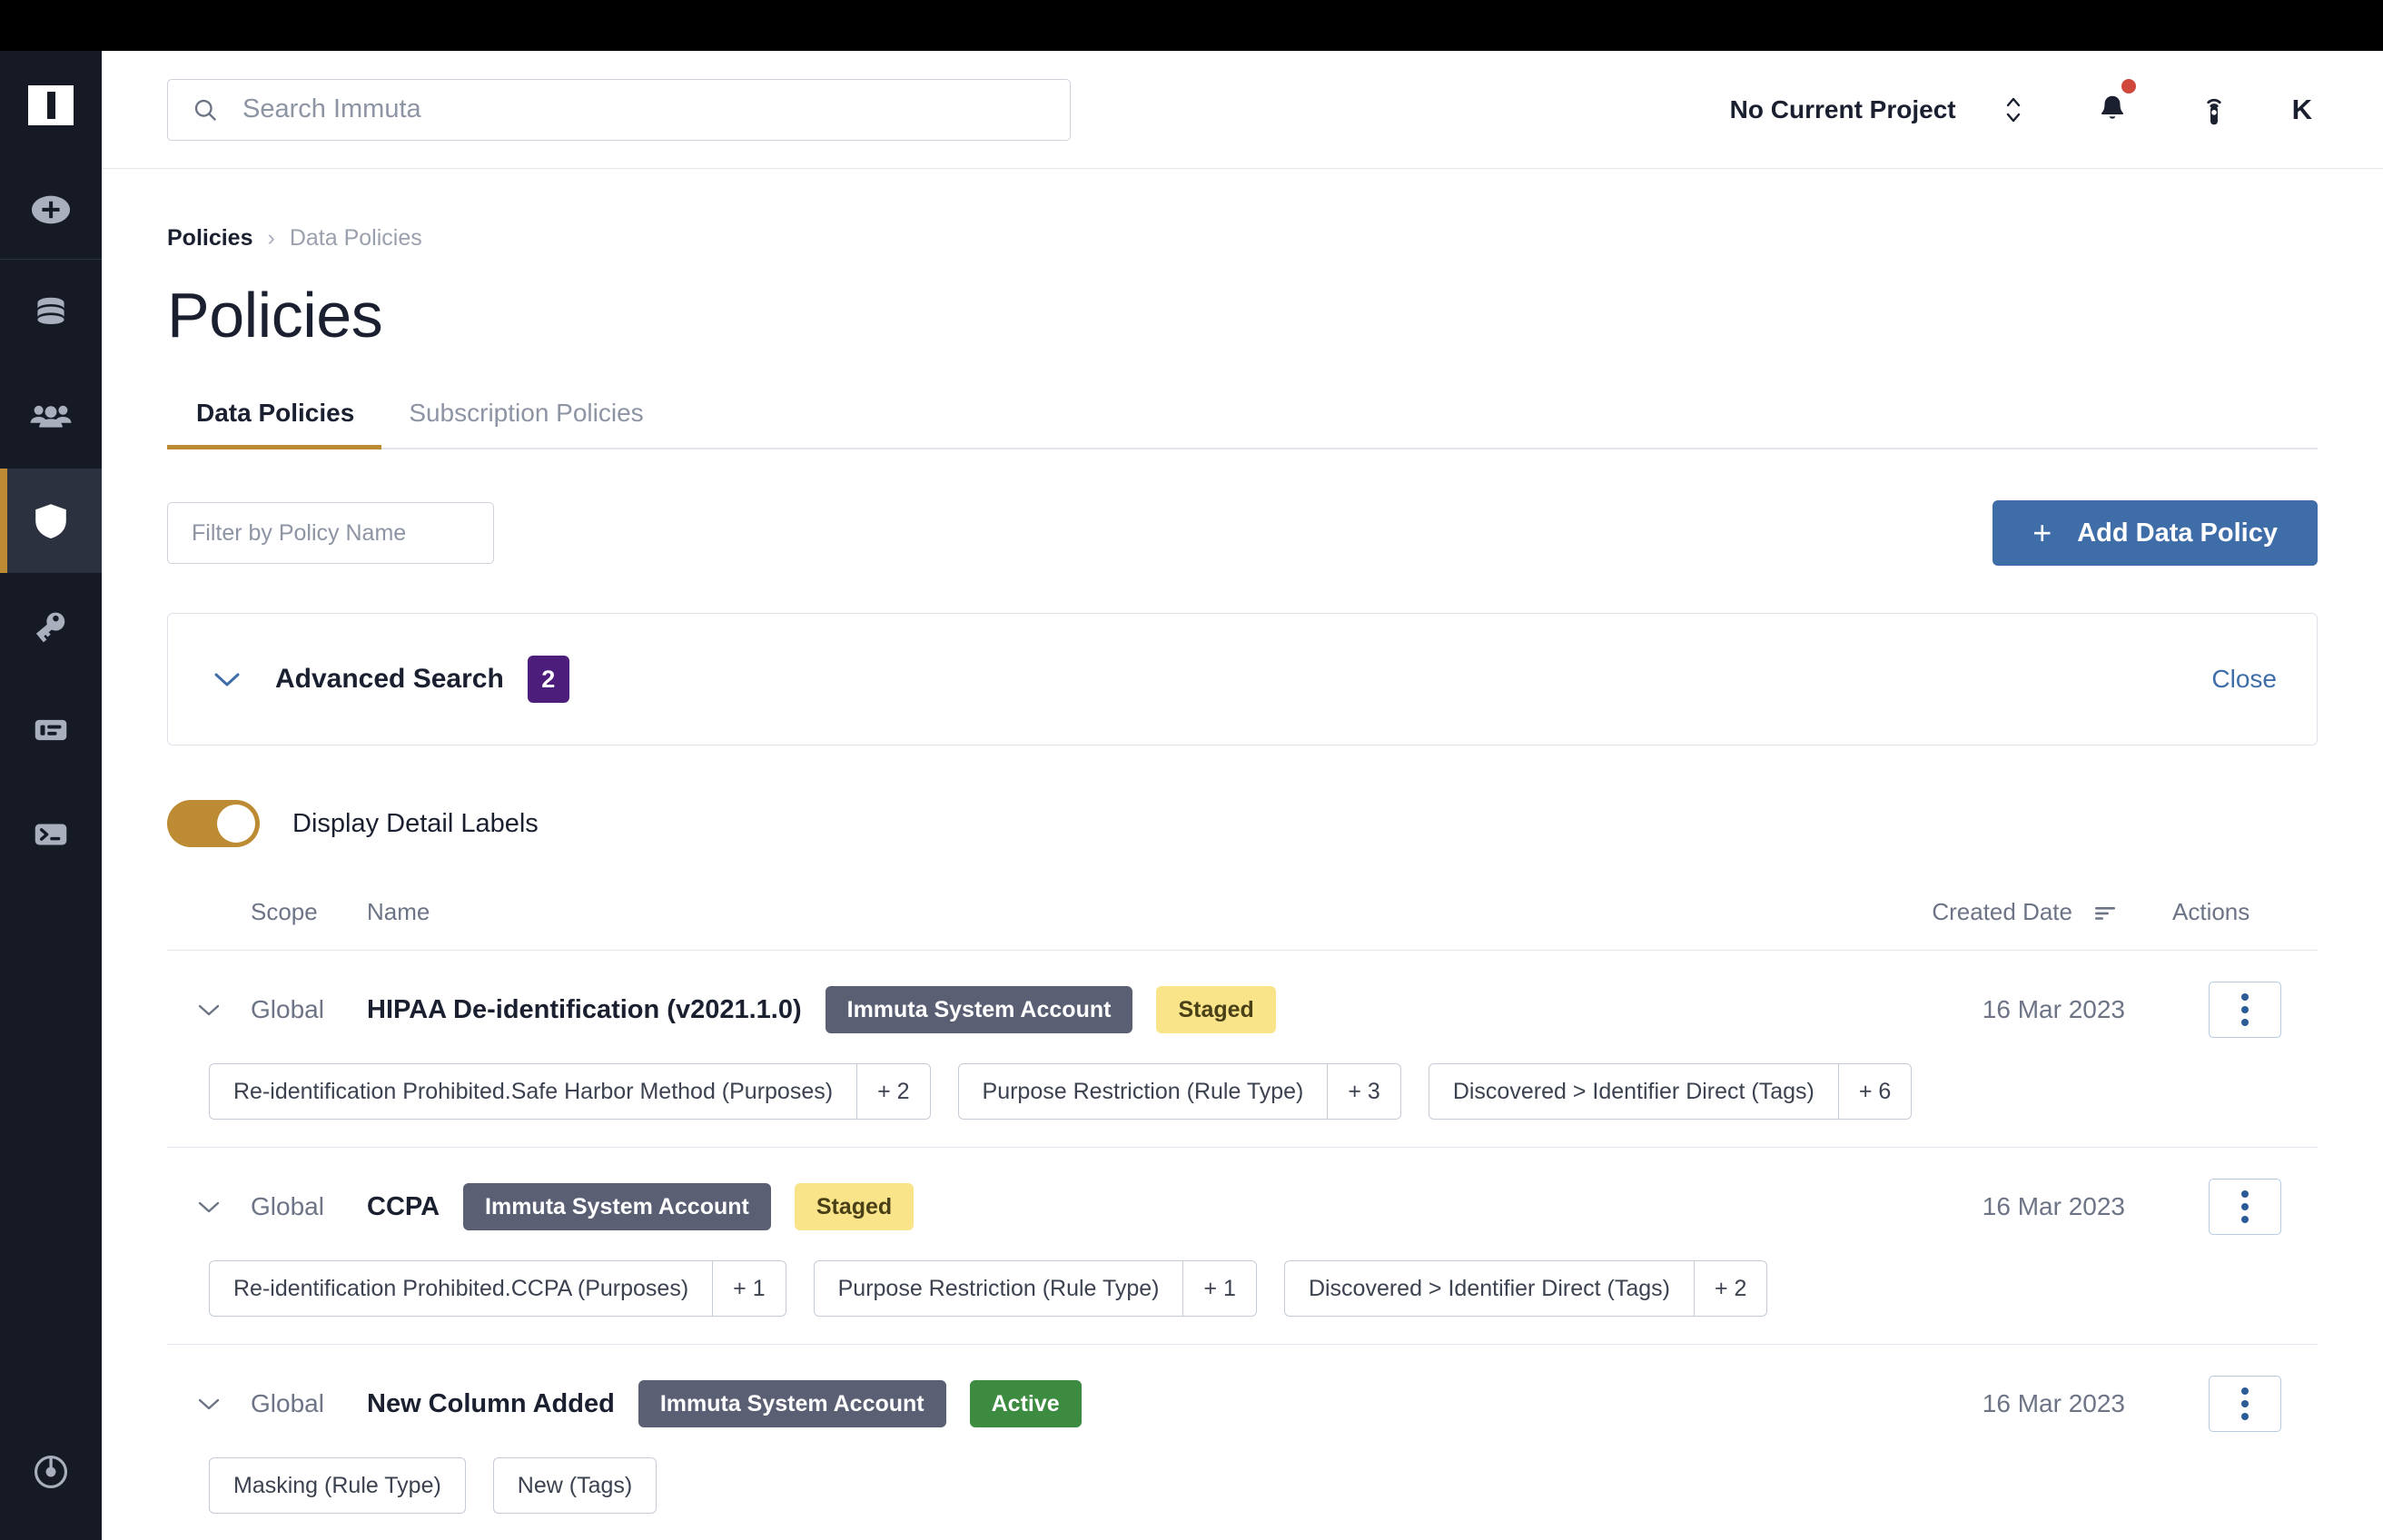  What do you see at coordinates (1242, 110) in the screenshot?
I see `top-header: No Current Project` at bounding box center [1242, 110].